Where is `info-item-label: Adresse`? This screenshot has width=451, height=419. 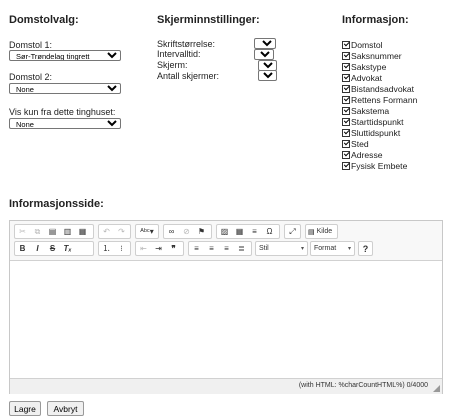 info-item-label: Adresse is located at coordinates (367, 154).